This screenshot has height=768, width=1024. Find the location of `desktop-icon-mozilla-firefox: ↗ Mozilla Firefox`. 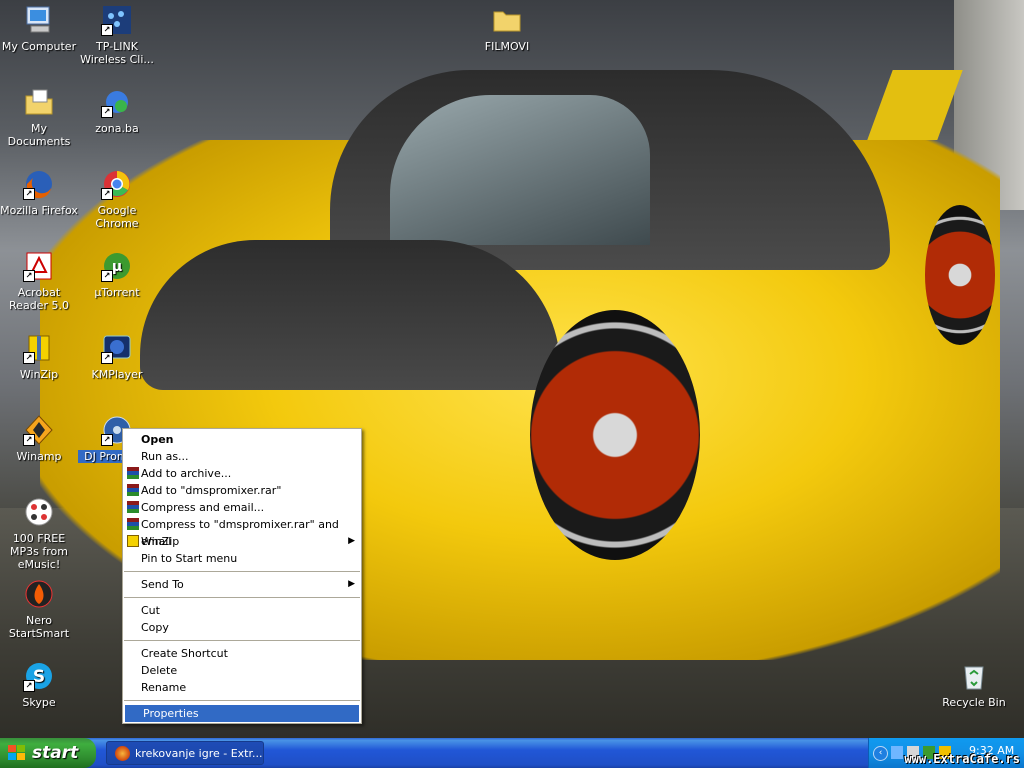

desktop-icon-mozilla-firefox: ↗ Mozilla Firefox is located at coordinates (39, 192).